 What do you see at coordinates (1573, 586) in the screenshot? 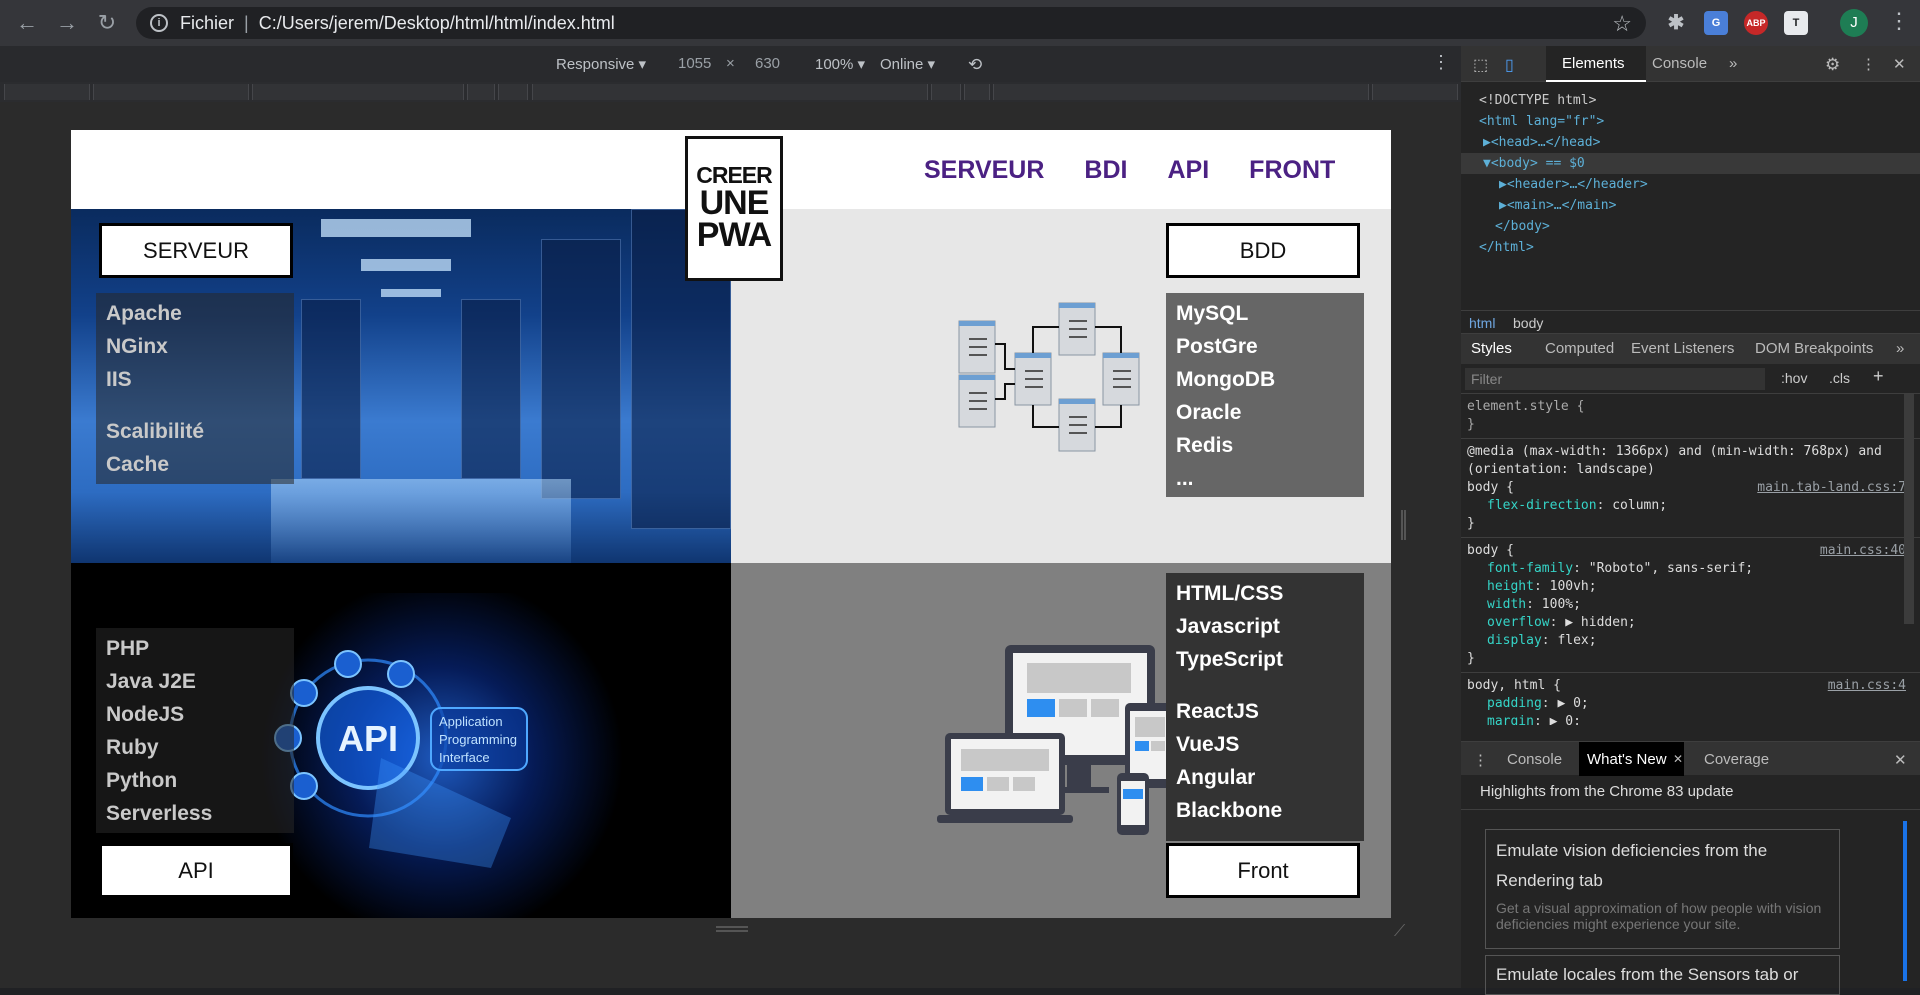
I see `prop-value: 100vh;` at bounding box center [1573, 586].